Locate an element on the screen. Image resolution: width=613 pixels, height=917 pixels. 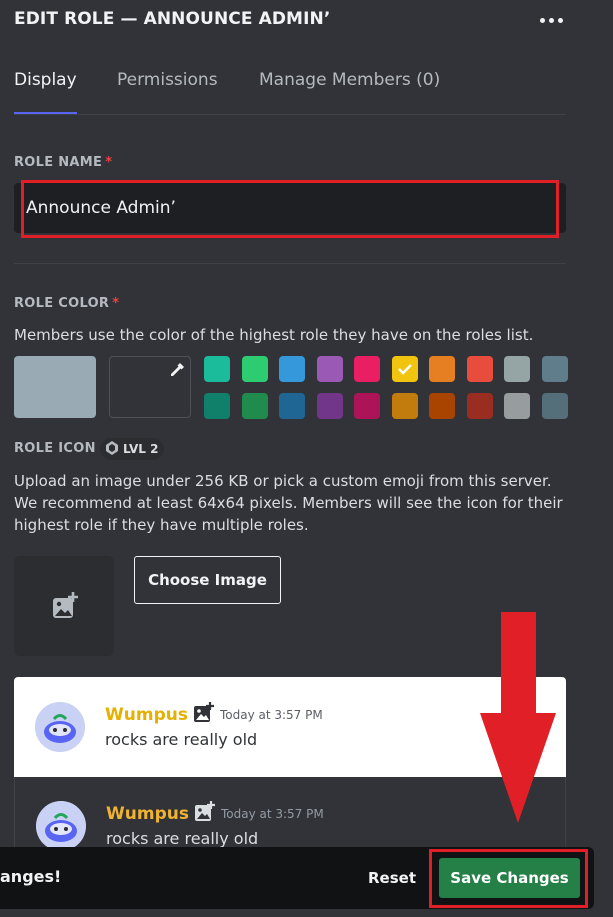
custom-color-swatch is located at coordinates (150, 387).